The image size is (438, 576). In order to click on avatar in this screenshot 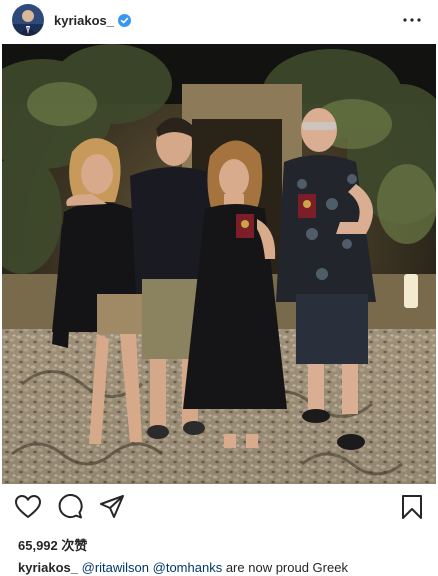, I will do `click(28, 20)`.